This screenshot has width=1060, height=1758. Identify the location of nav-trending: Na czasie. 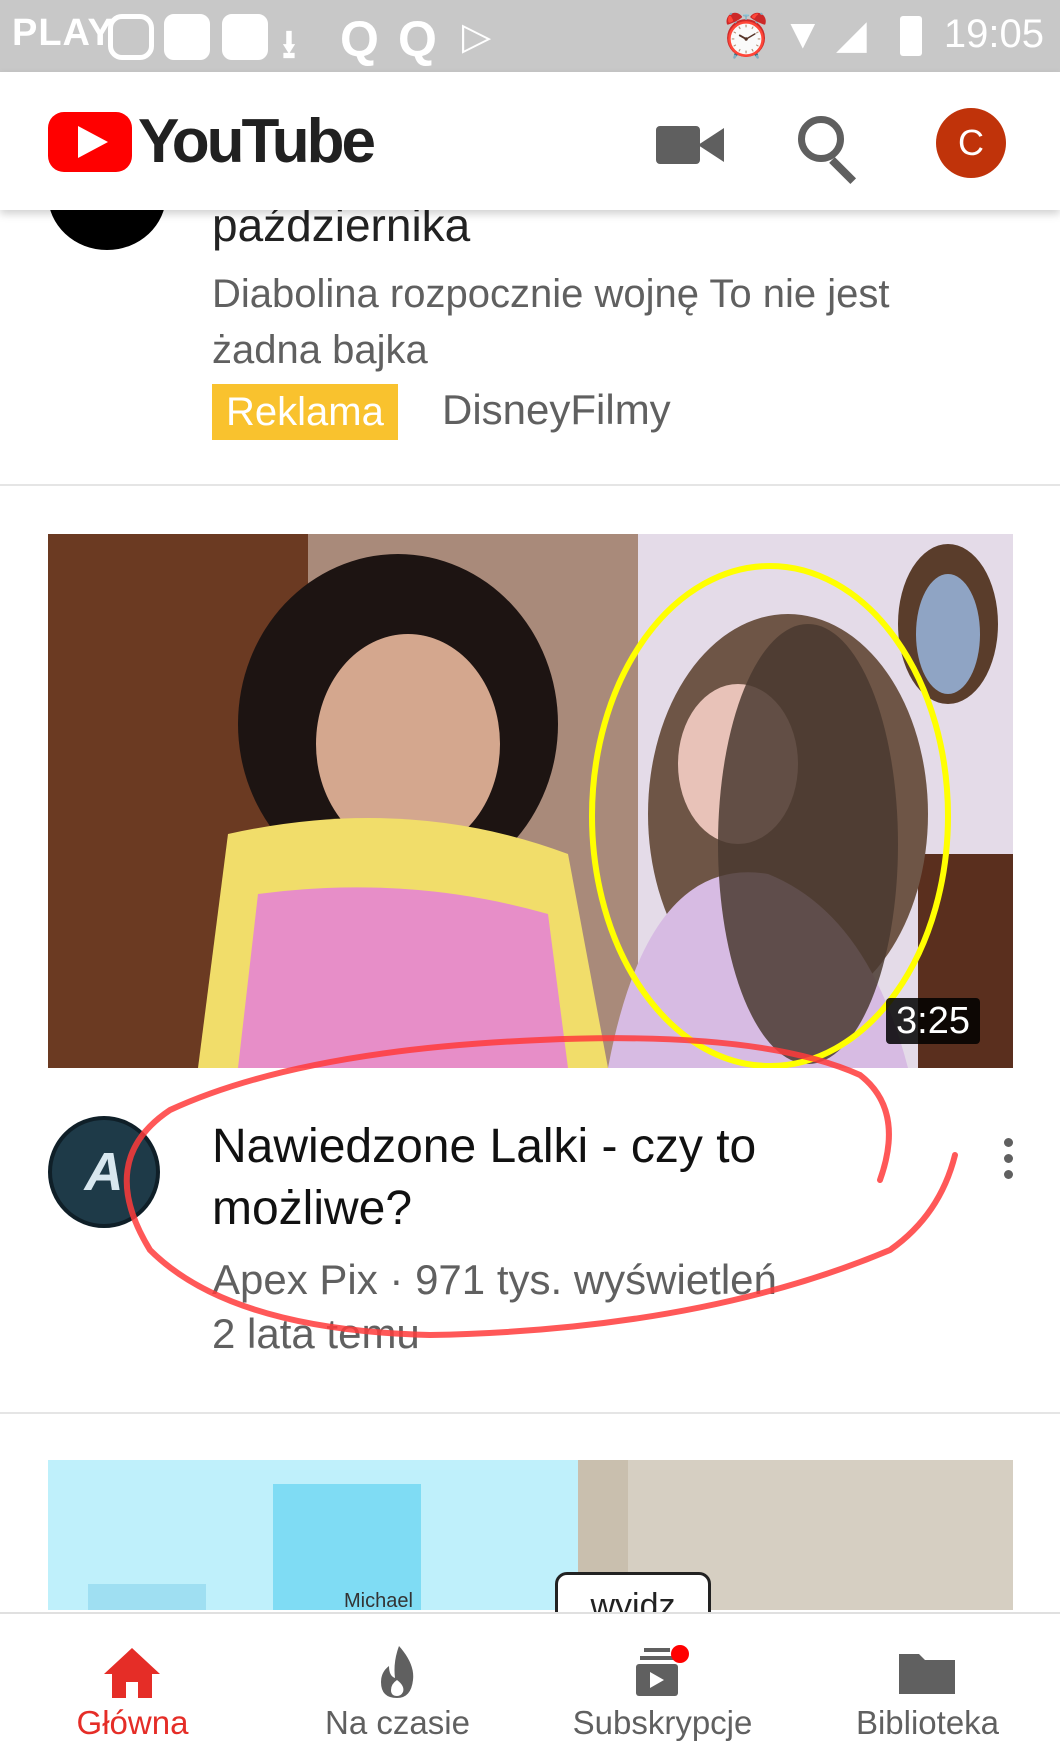
(397, 1686).